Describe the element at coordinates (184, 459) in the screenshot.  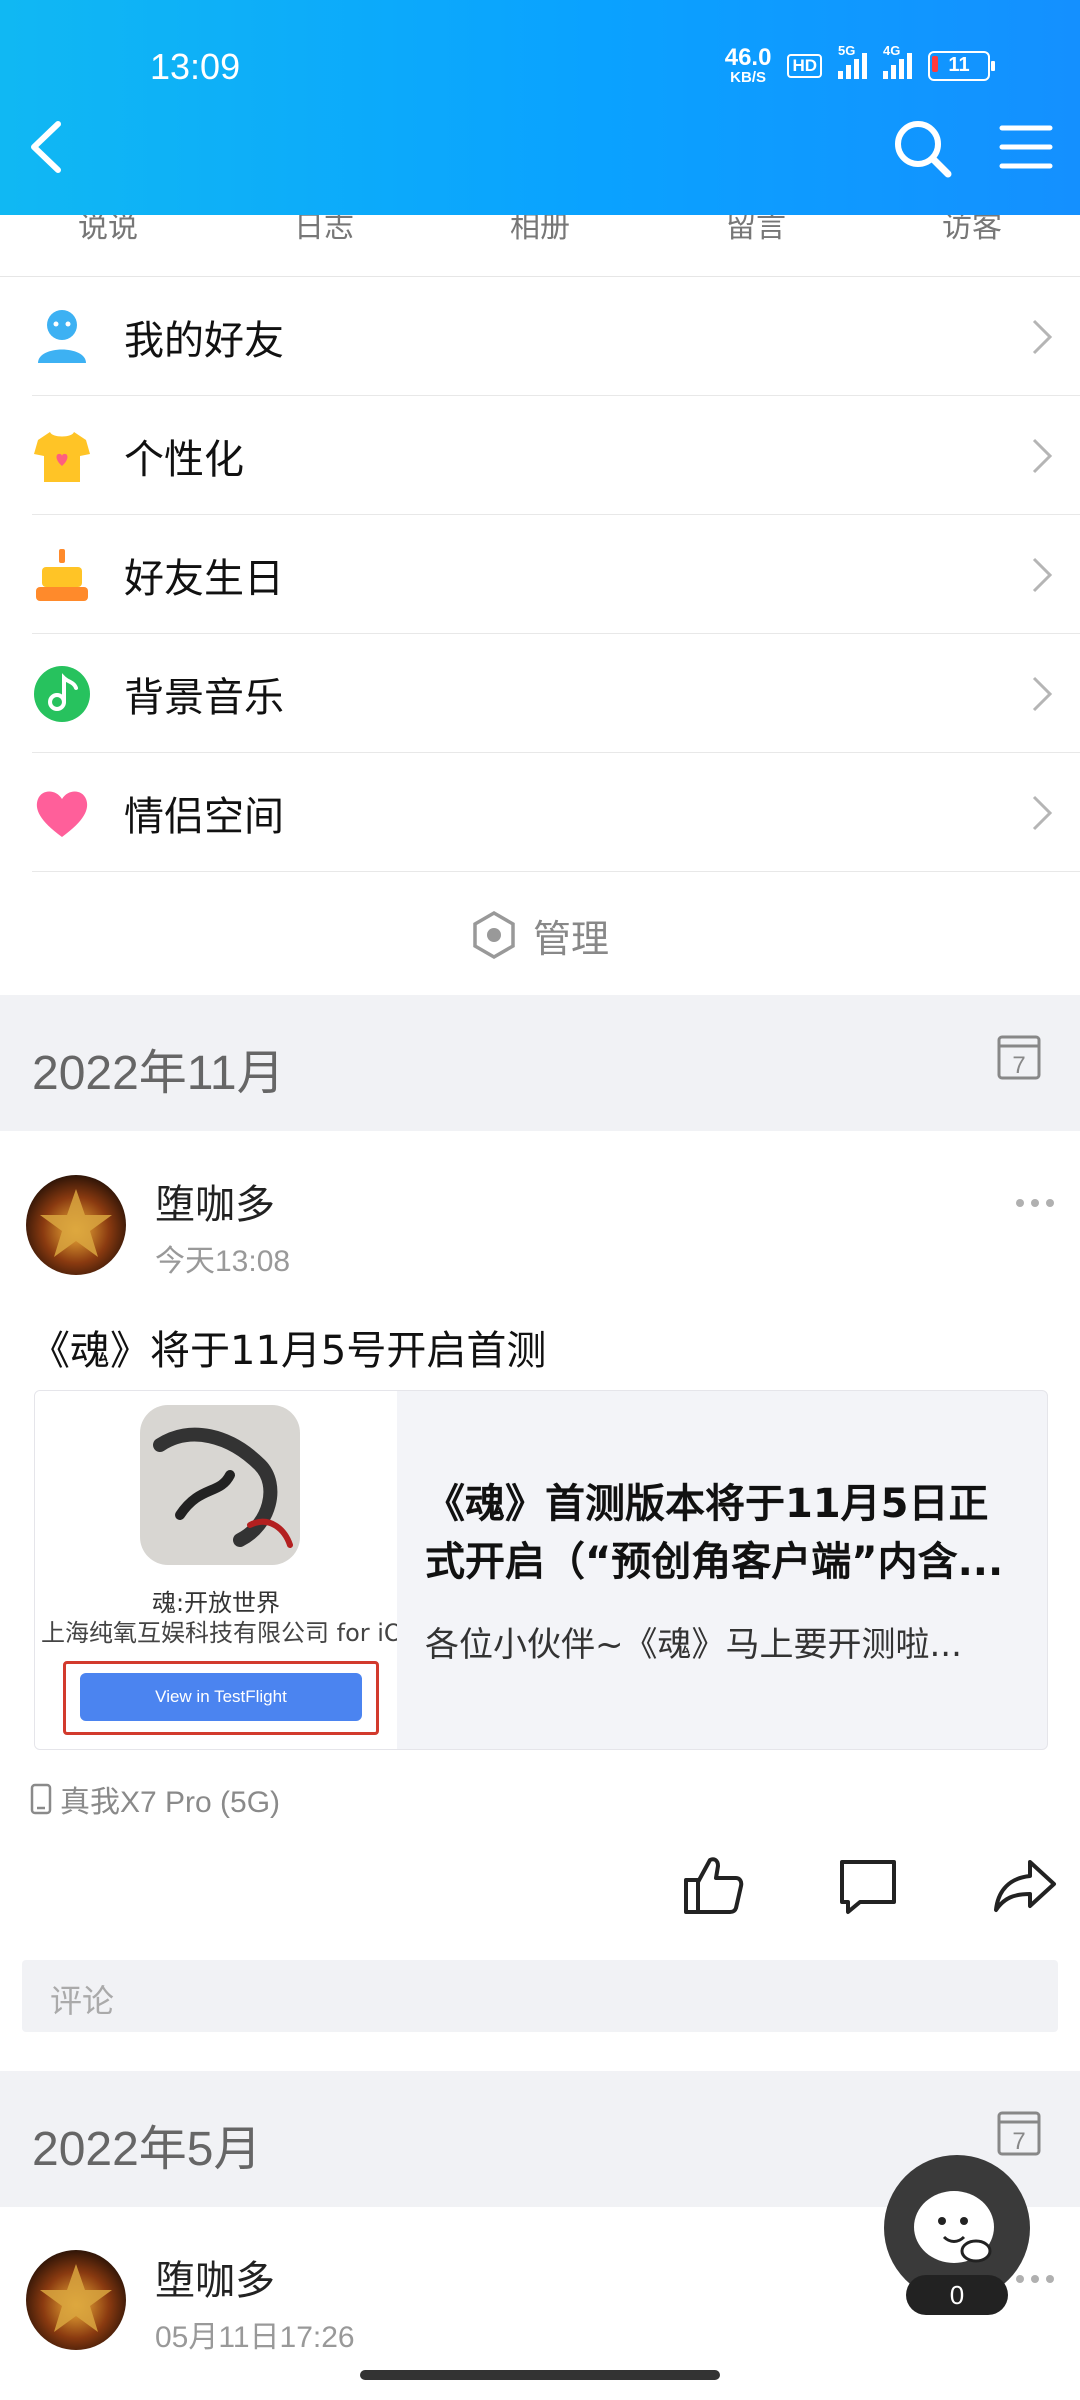
I see `menu-item-label: 个性化` at that location.